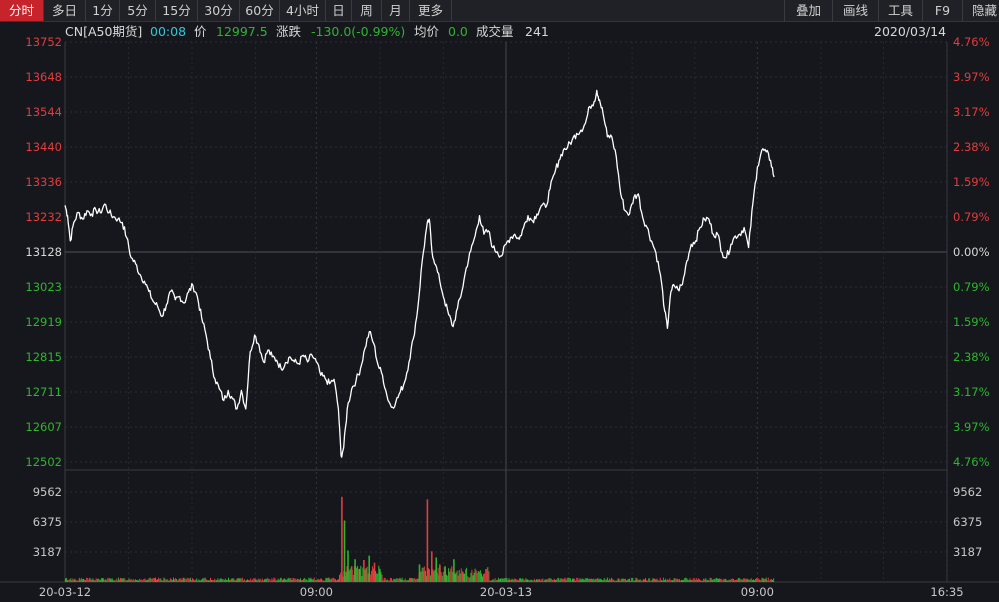 Image resolution: width=999 pixels, height=602 pixels. Describe the element at coordinates (43, 112) in the screenshot. I see `y-tick-label: 13544` at that location.